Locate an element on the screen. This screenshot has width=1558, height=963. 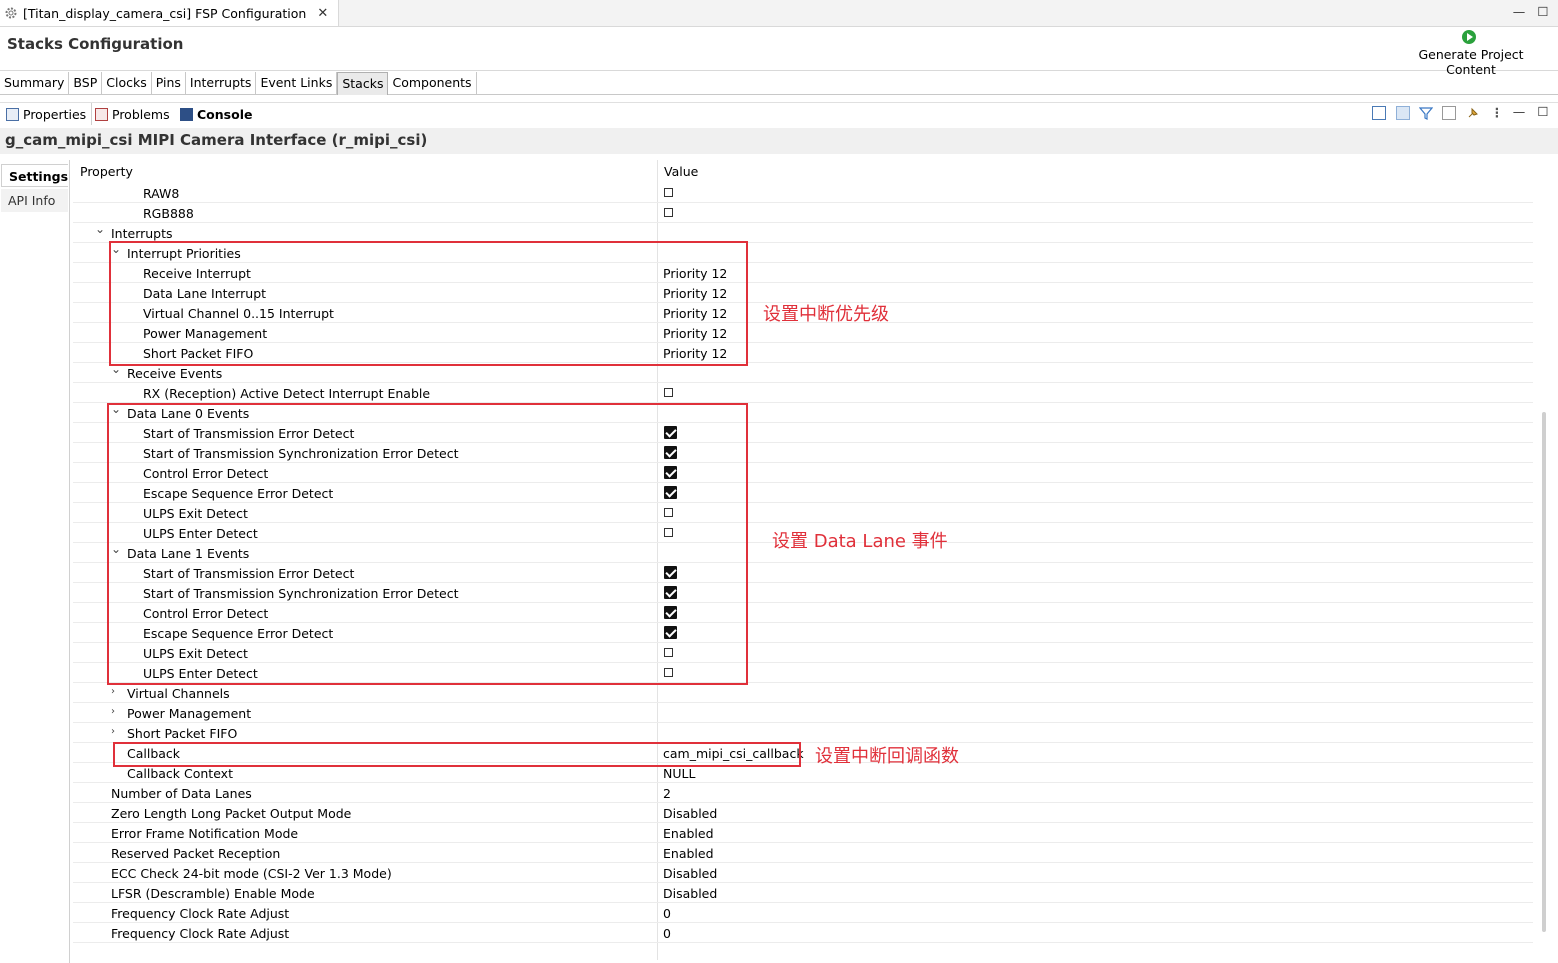
annotation-box-priorities is located at coordinates (428, 303).